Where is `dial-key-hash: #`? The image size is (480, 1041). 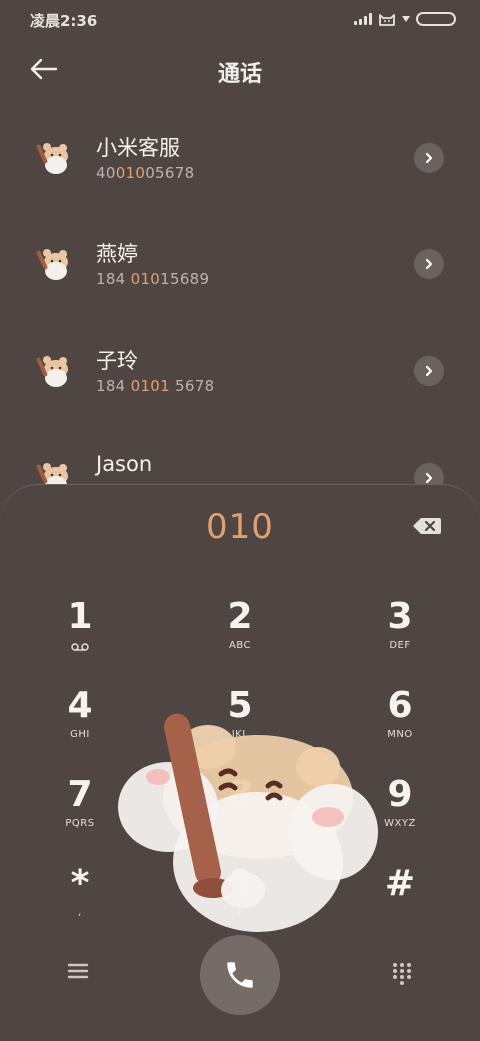 dial-key-hash: # is located at coordinates (400, 904).